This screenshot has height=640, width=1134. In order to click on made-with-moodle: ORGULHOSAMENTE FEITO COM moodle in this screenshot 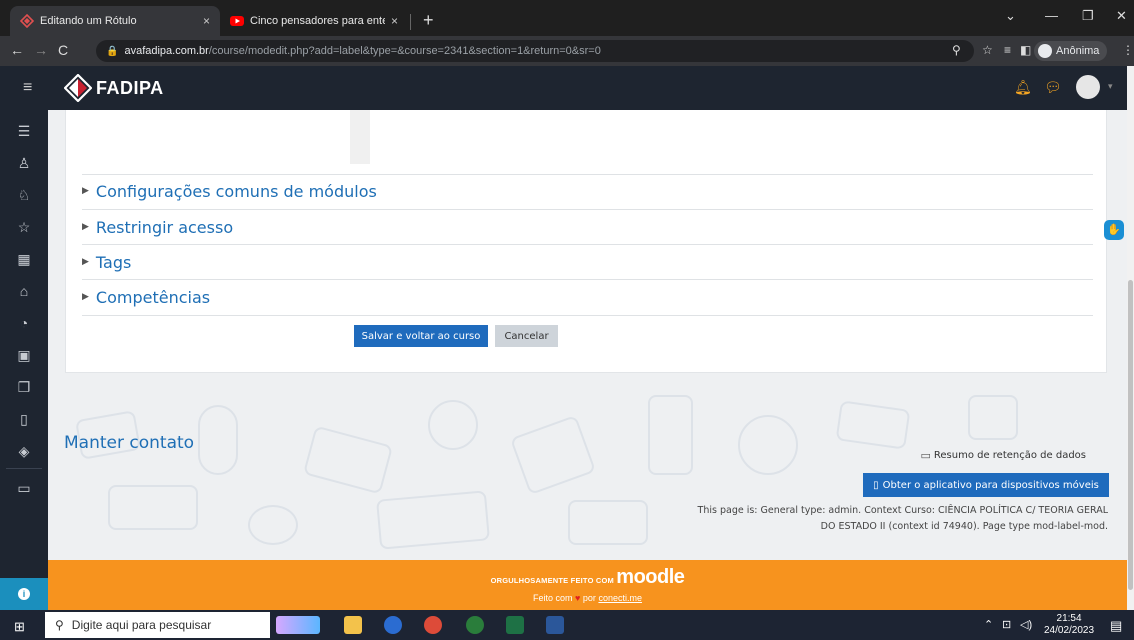, I will do `click(587, 577)`.